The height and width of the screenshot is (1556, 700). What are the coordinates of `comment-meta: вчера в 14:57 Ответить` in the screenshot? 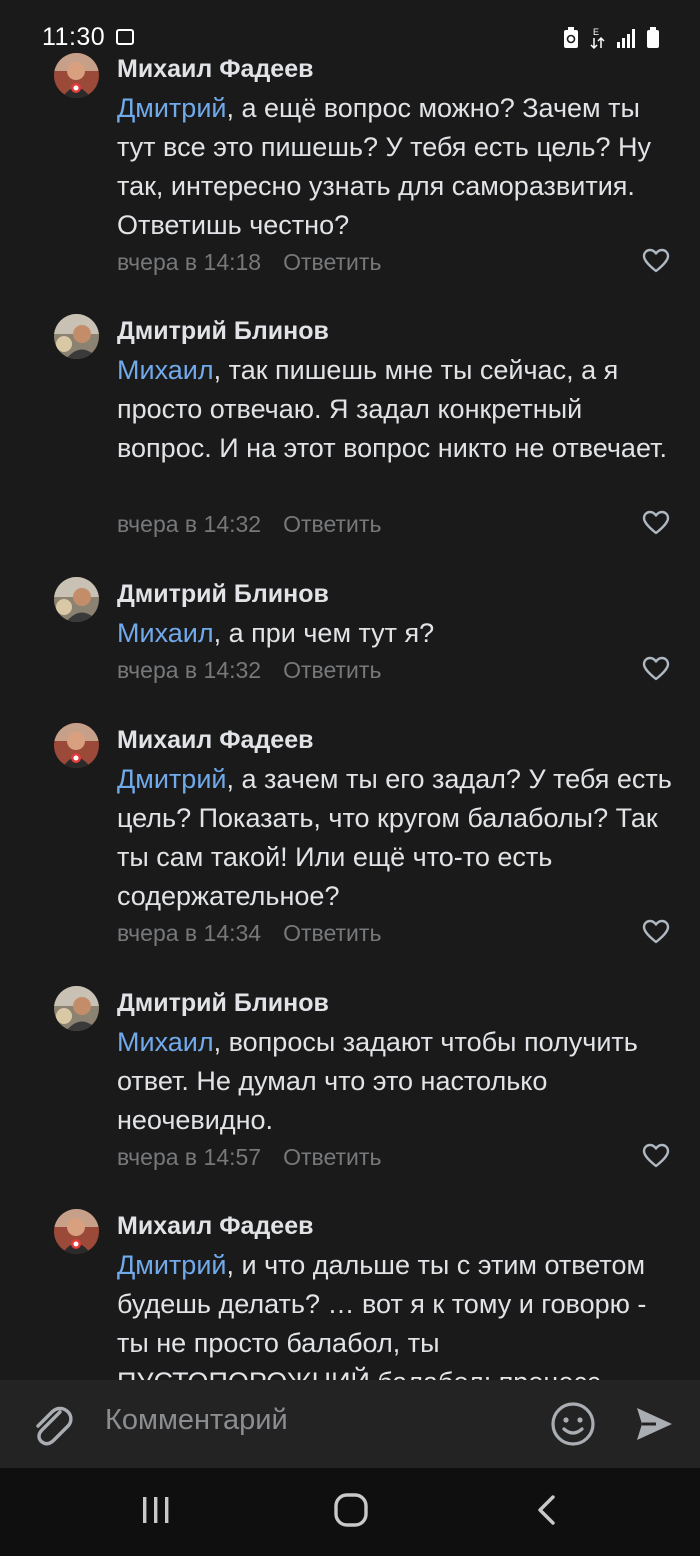 It's located at (249, 1157).